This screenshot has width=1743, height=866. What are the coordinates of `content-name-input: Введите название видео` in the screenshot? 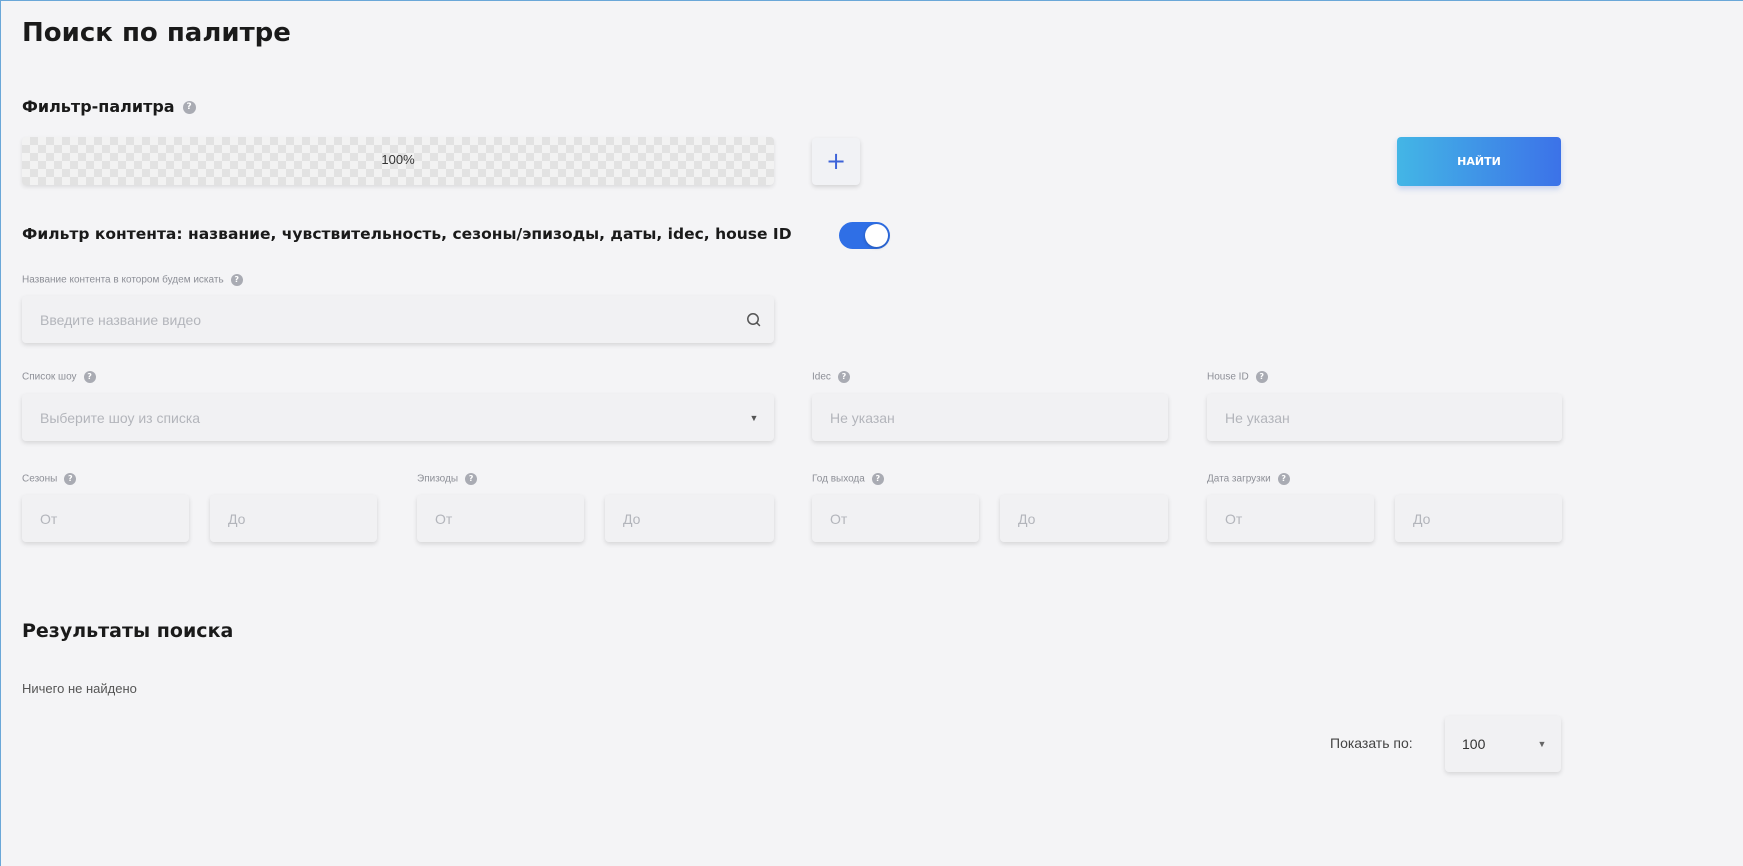 It's located at (398, 319).